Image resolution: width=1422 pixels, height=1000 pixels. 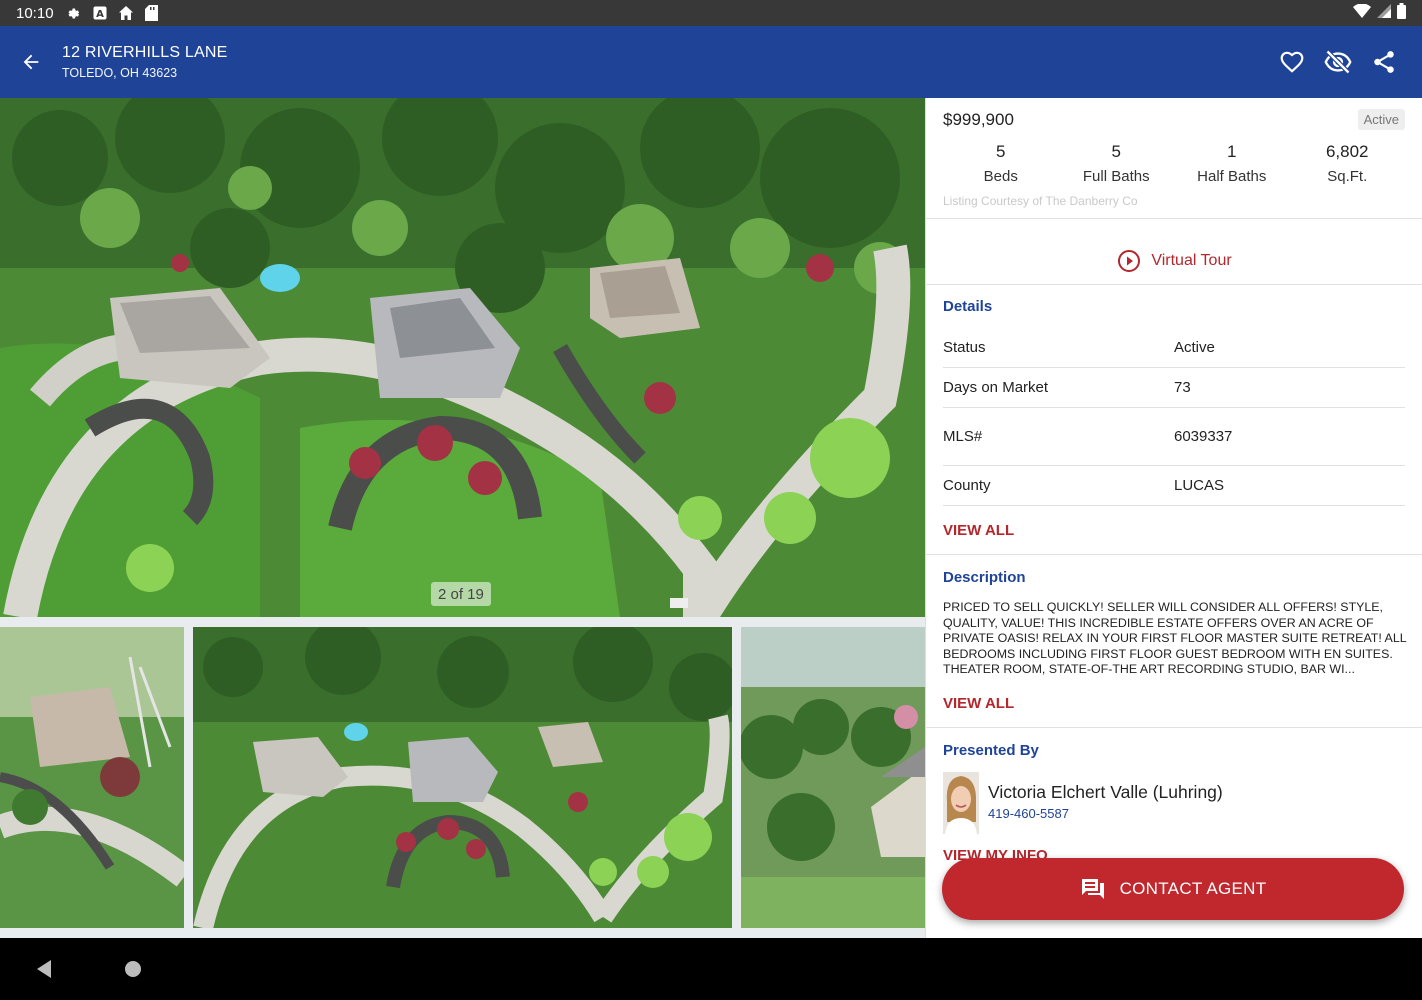 What do you see at coordinates (1194, 347) in the screenshot?
I see `detail-value: Active` at bounding box center [1194, 347].